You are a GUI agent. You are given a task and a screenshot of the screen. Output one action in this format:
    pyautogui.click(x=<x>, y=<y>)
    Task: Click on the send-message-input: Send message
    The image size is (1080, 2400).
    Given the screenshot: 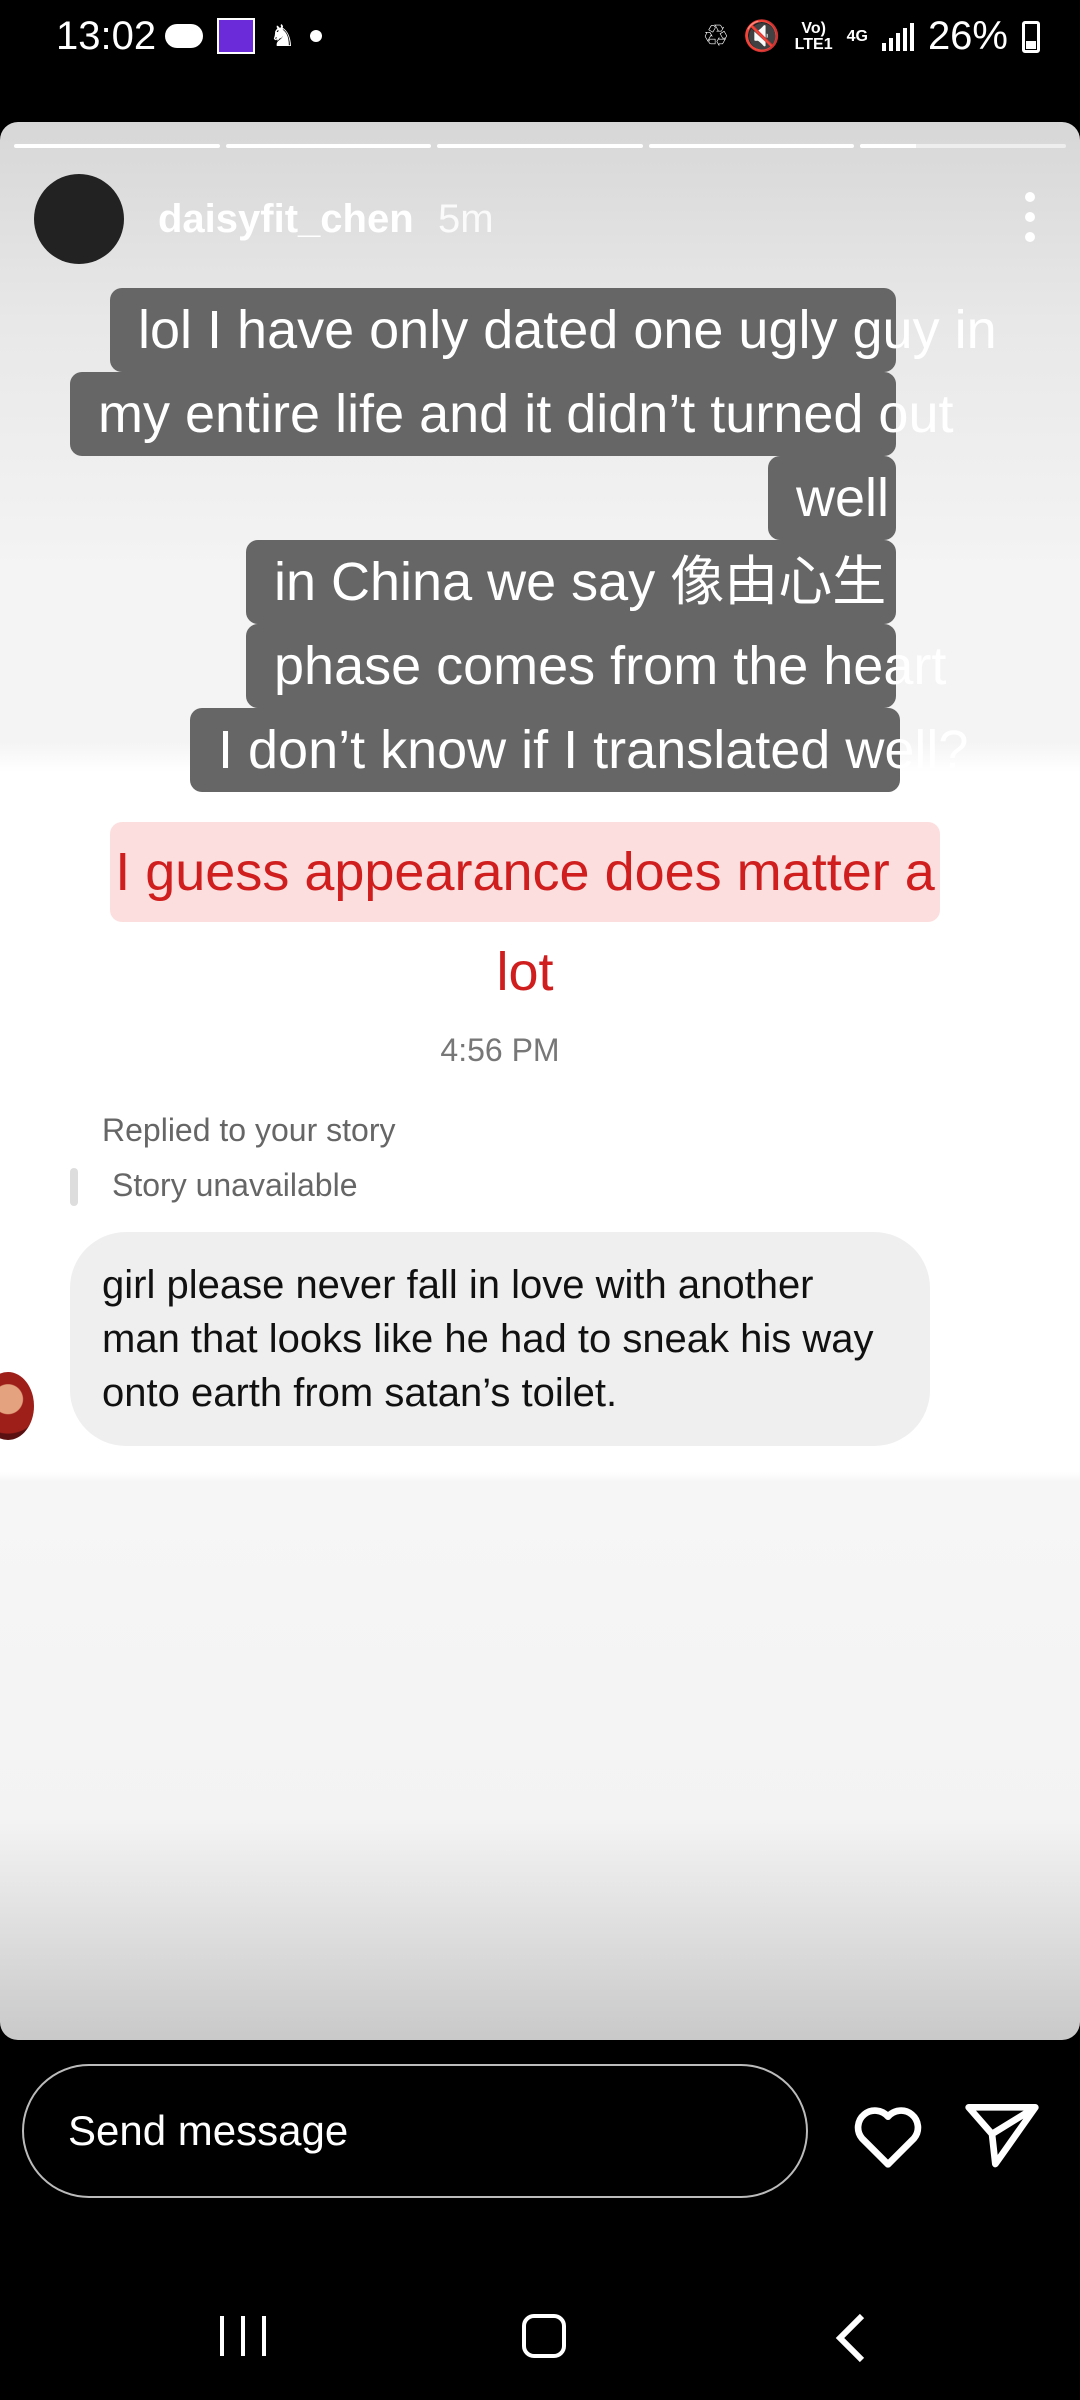 What is the action you would take?
    pyautogui.click(x=415, y=2131)
    